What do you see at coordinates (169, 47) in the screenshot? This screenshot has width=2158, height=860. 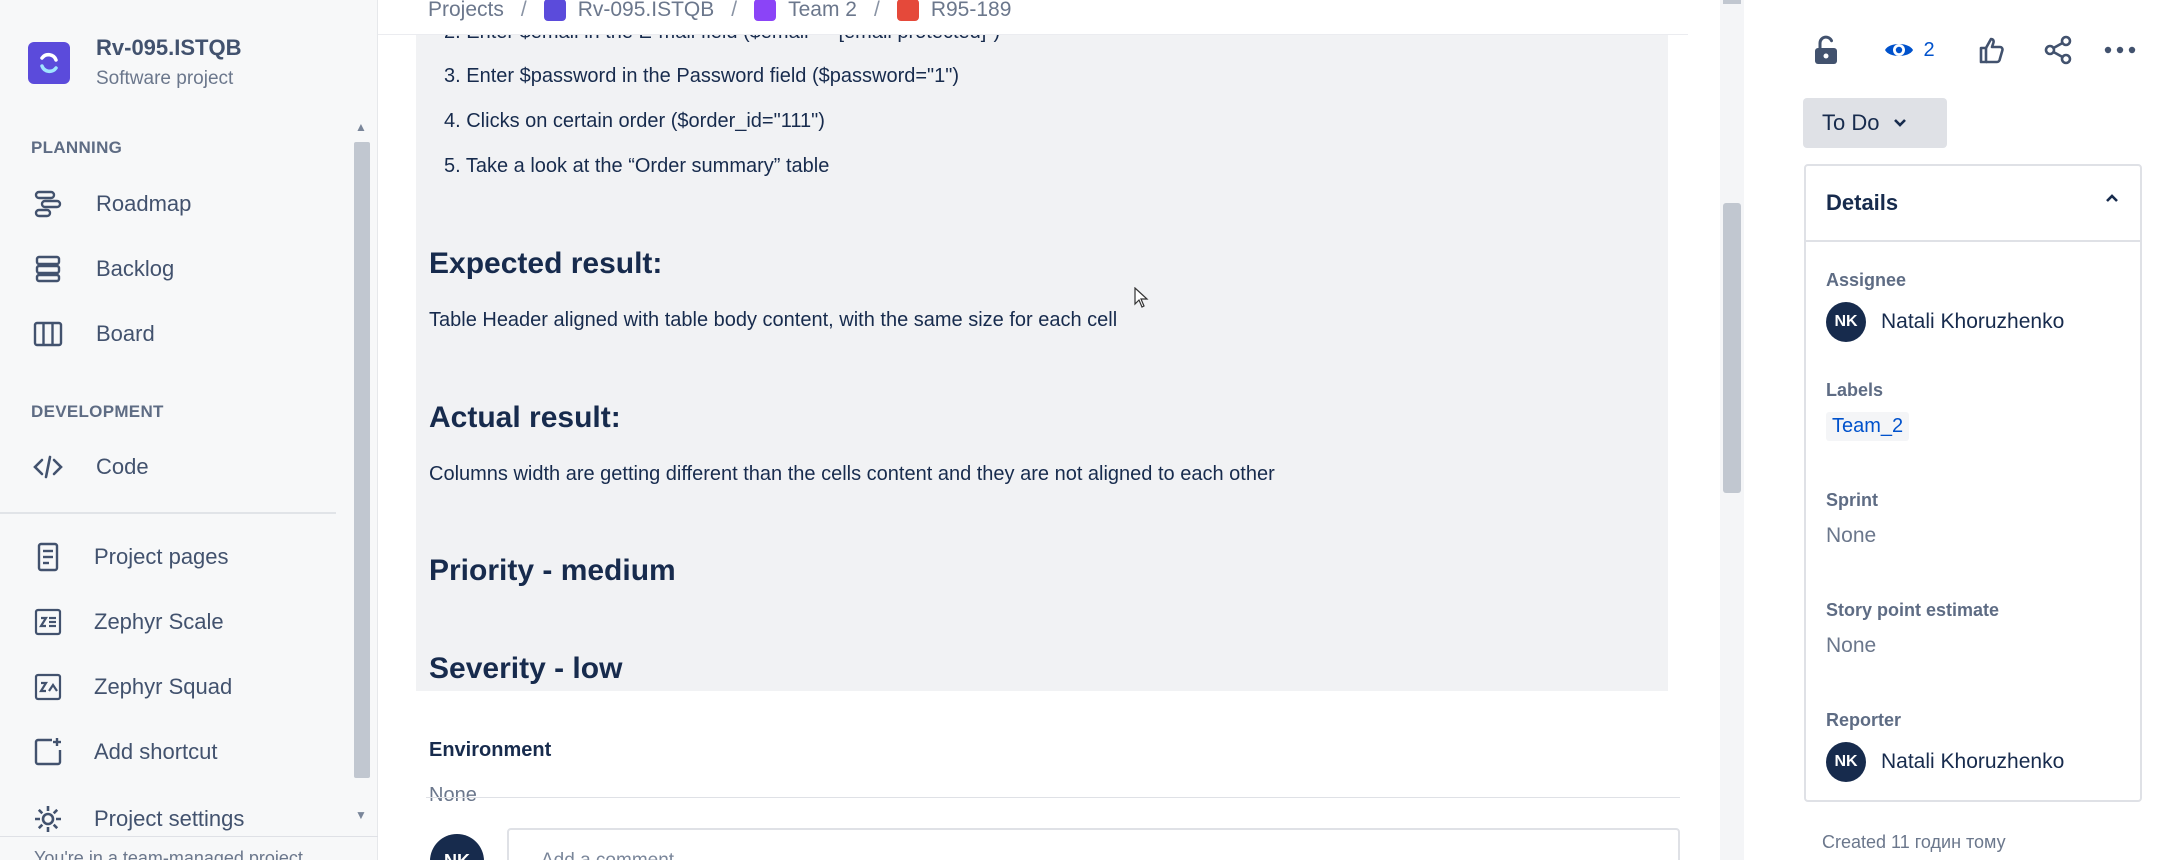 I see `project-name: Rv-095.ISTQB` at bounding box center [169, 47].